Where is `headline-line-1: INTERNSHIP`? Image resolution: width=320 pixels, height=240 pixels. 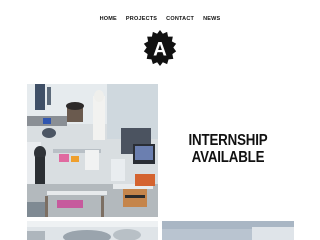 headline-line-1: INTERNSHIP is located at coordinates (228, 140).